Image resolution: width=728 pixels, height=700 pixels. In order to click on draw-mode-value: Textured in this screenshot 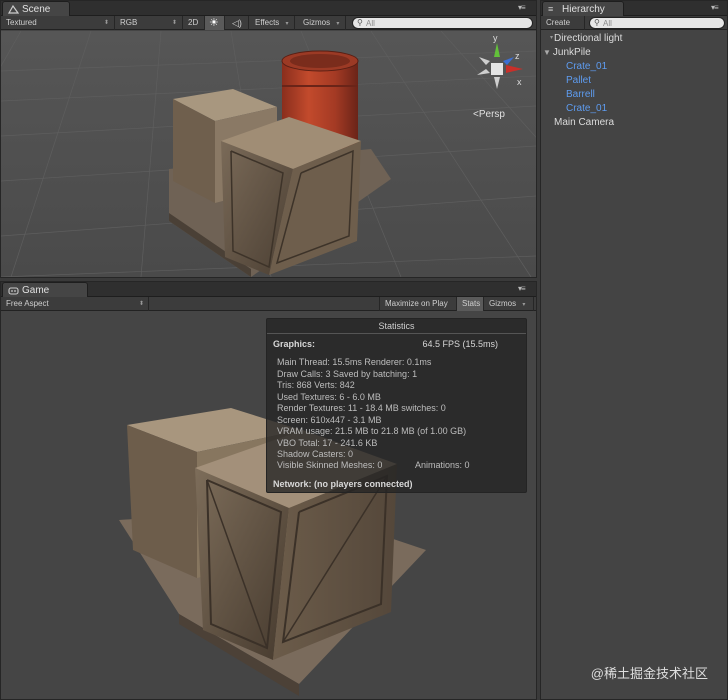, I will do `click(21, 22)`.